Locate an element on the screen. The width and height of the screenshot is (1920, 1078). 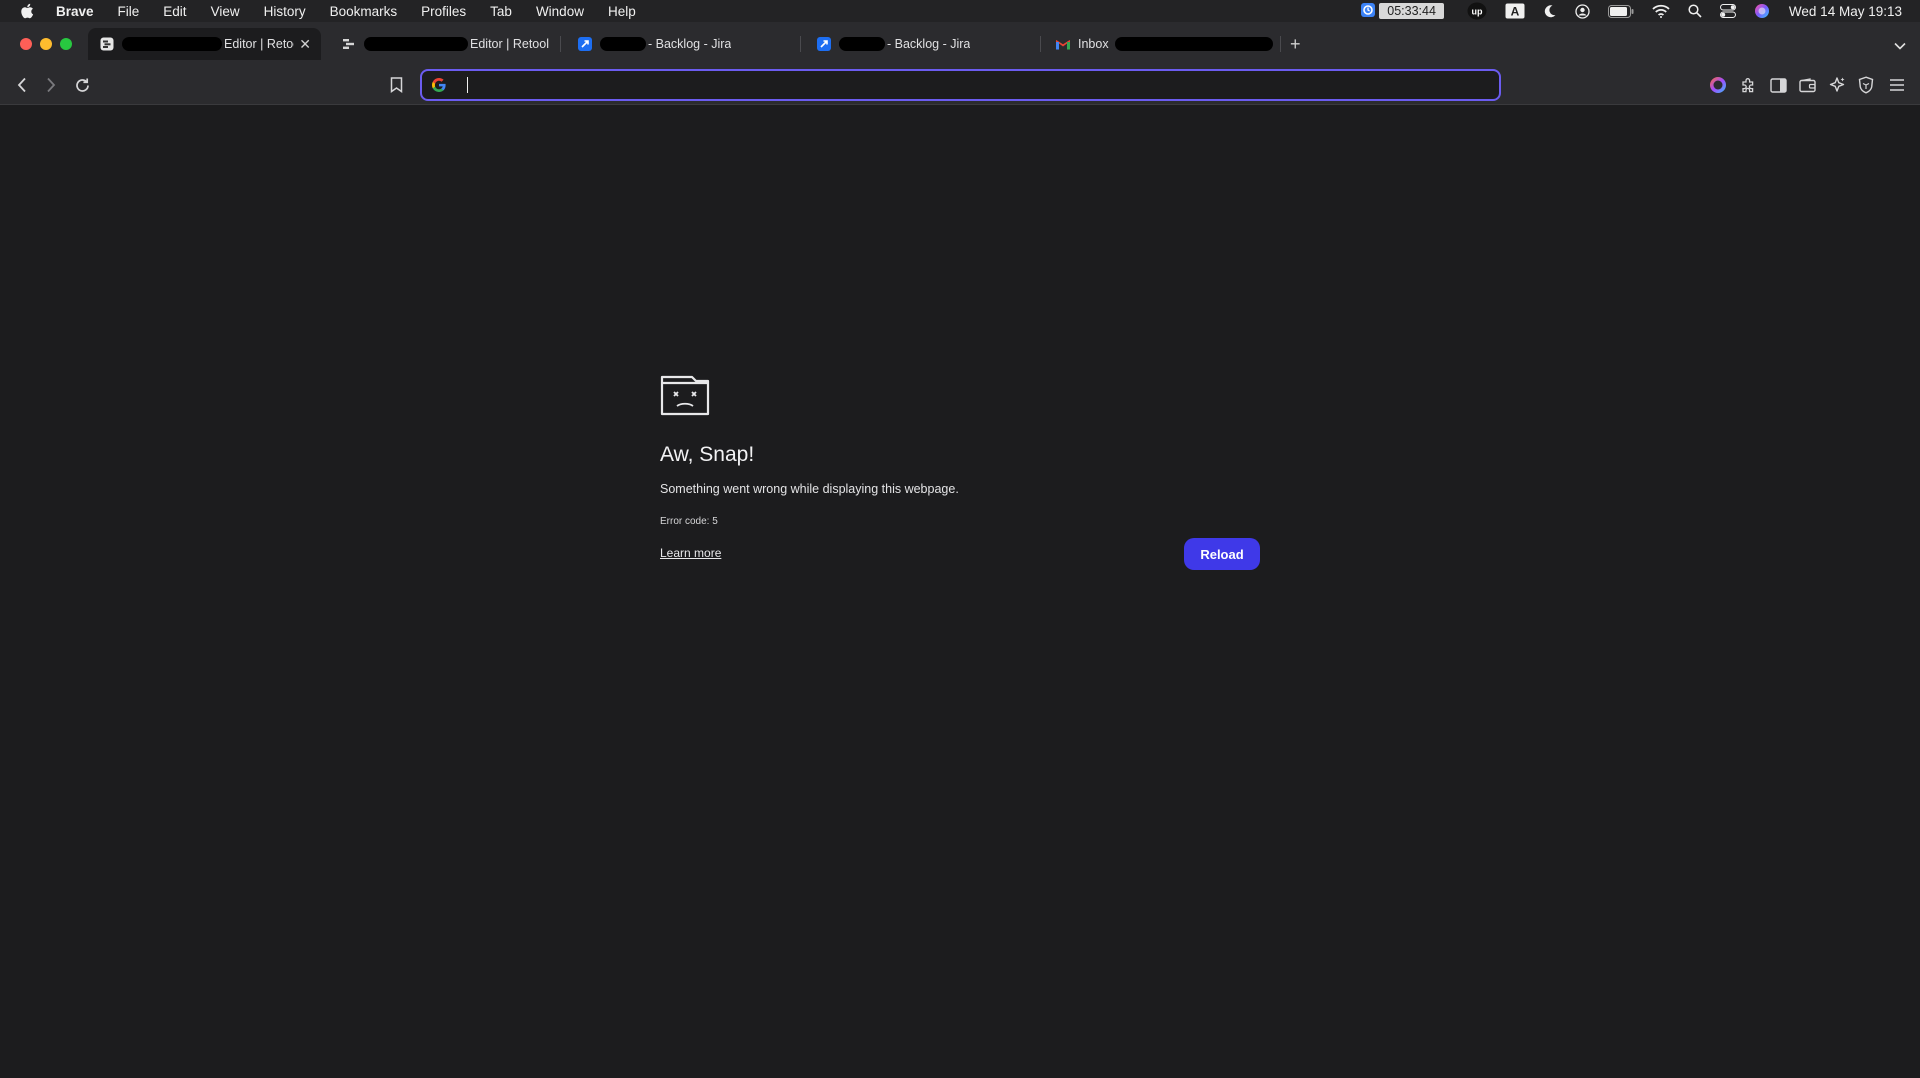
extensions-icon is located at coordinates (1748, 85).